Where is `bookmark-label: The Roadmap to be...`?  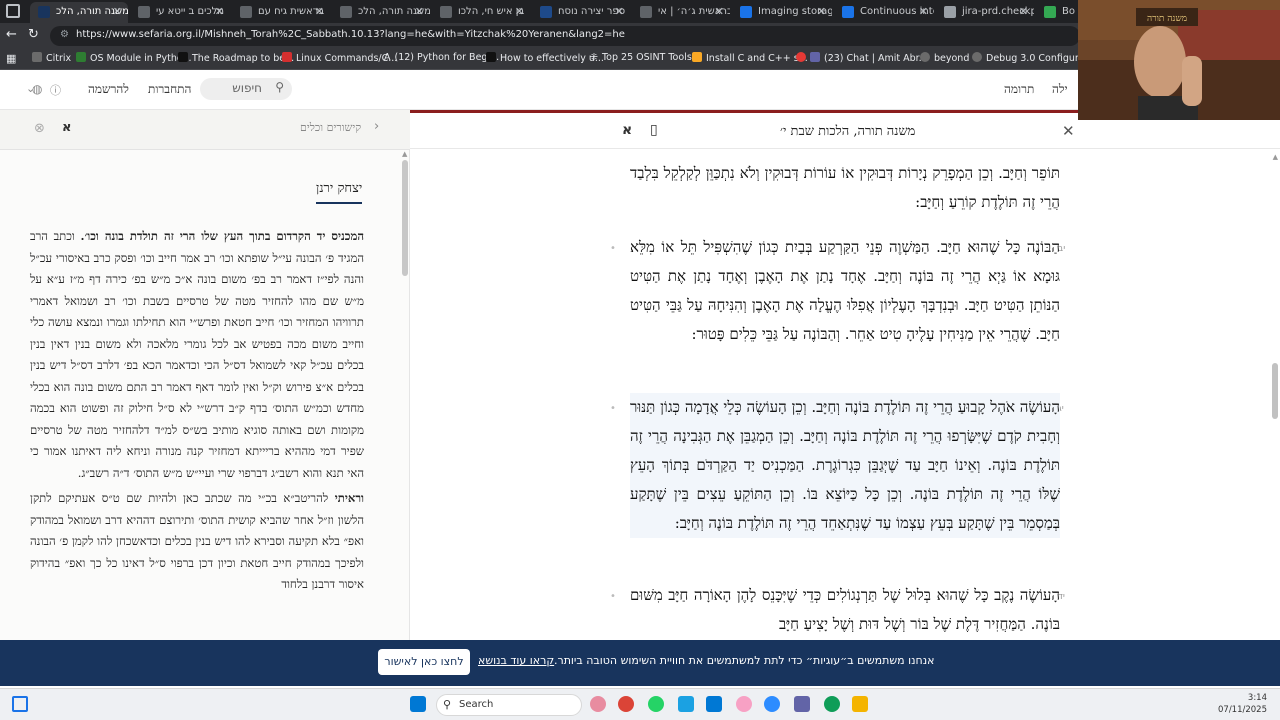
bookmark-label: The Roadmap to be... is located at coordinates (243, 58).